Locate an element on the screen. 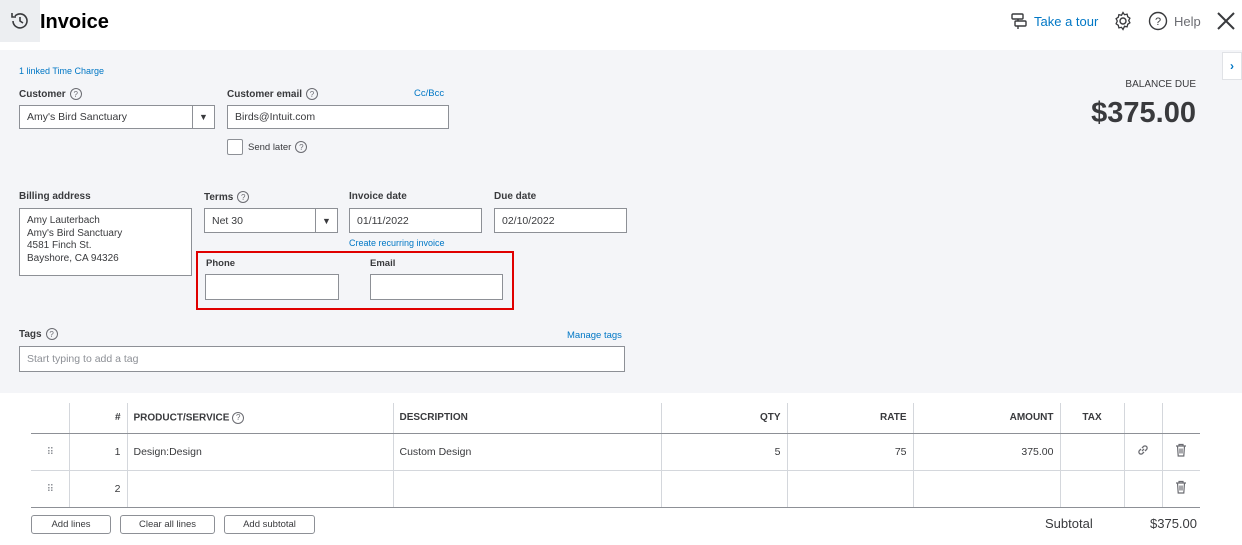  close-button is located at coordinates (1226, 23).